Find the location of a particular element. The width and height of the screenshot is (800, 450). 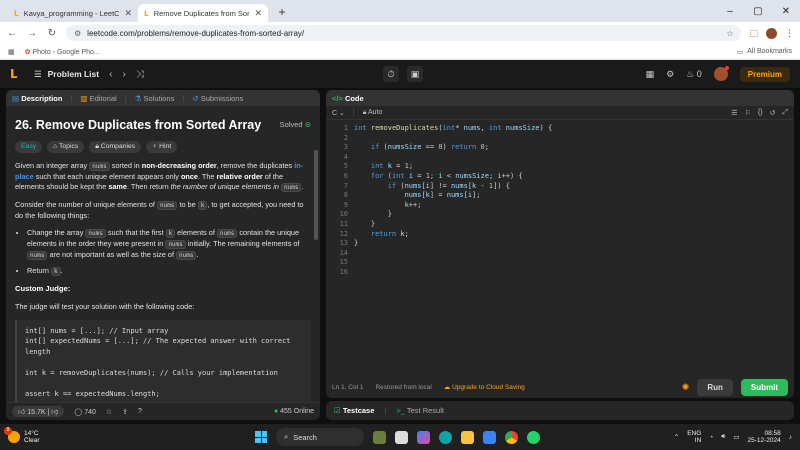

list-item: Return k. is located at coordinates (169, 271).